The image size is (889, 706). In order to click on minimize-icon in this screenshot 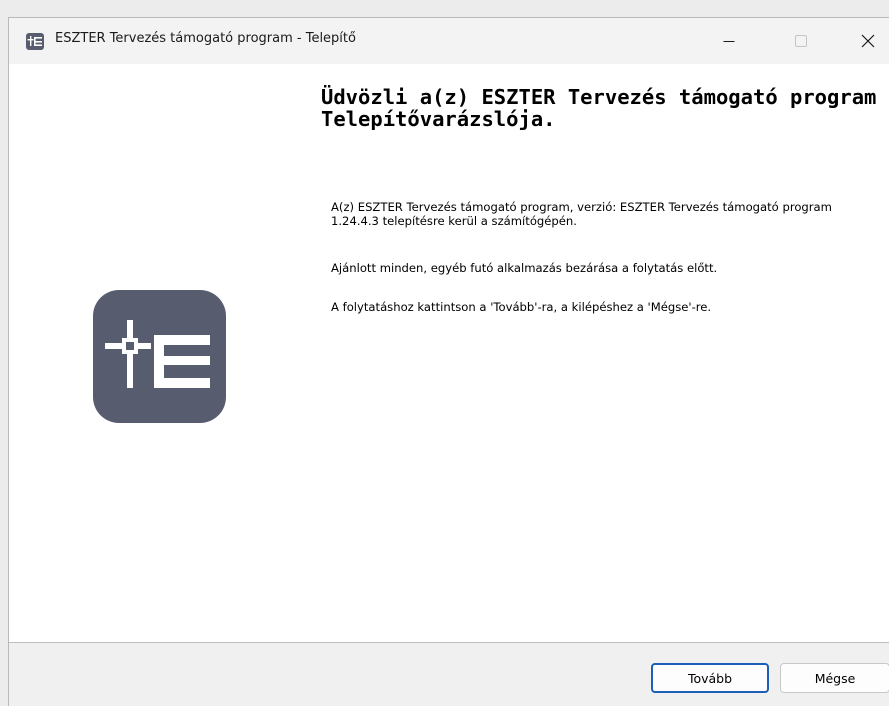, I will do `click(729, 41)`.